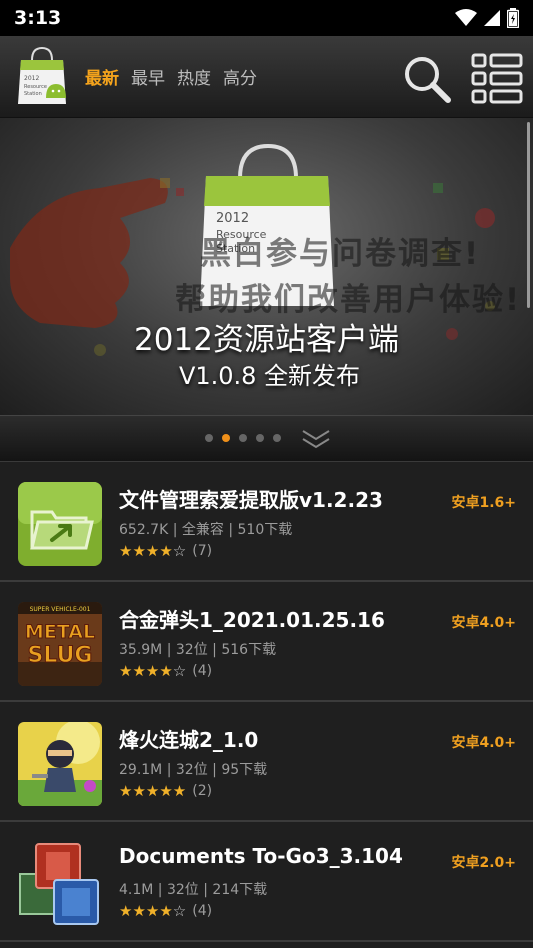  What do you see at coordinates (38, 18) in the screenshot?
I see `status-time: 3:13` at bounding box center [38, 18].